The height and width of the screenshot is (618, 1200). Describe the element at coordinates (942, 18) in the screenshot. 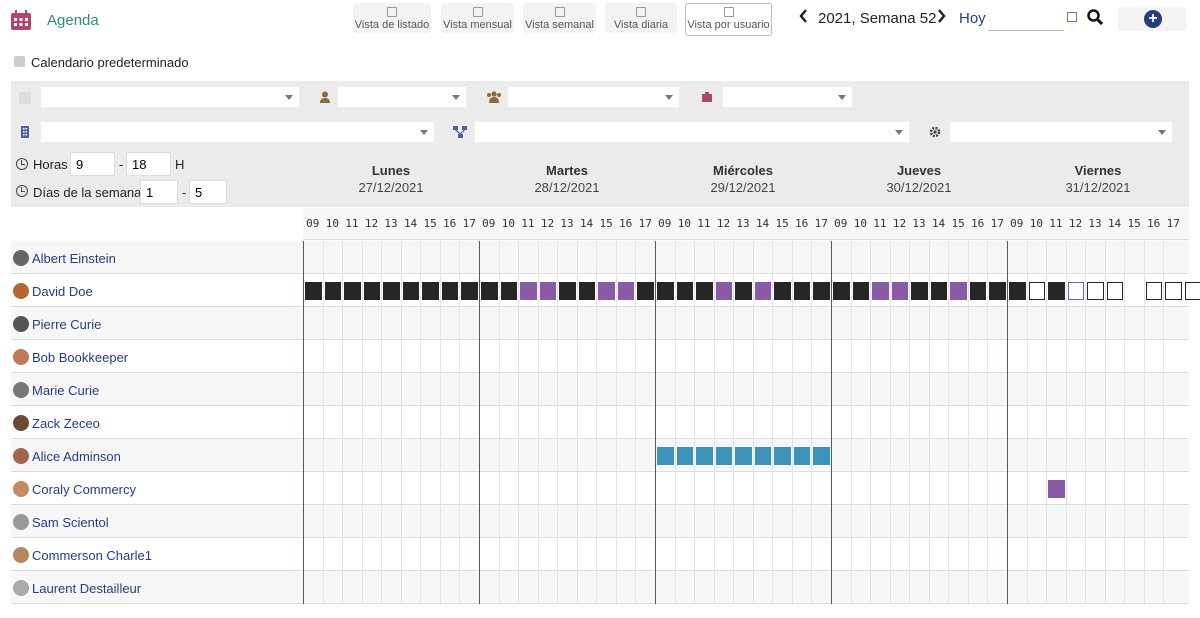

I see `next-week-button` at that location.